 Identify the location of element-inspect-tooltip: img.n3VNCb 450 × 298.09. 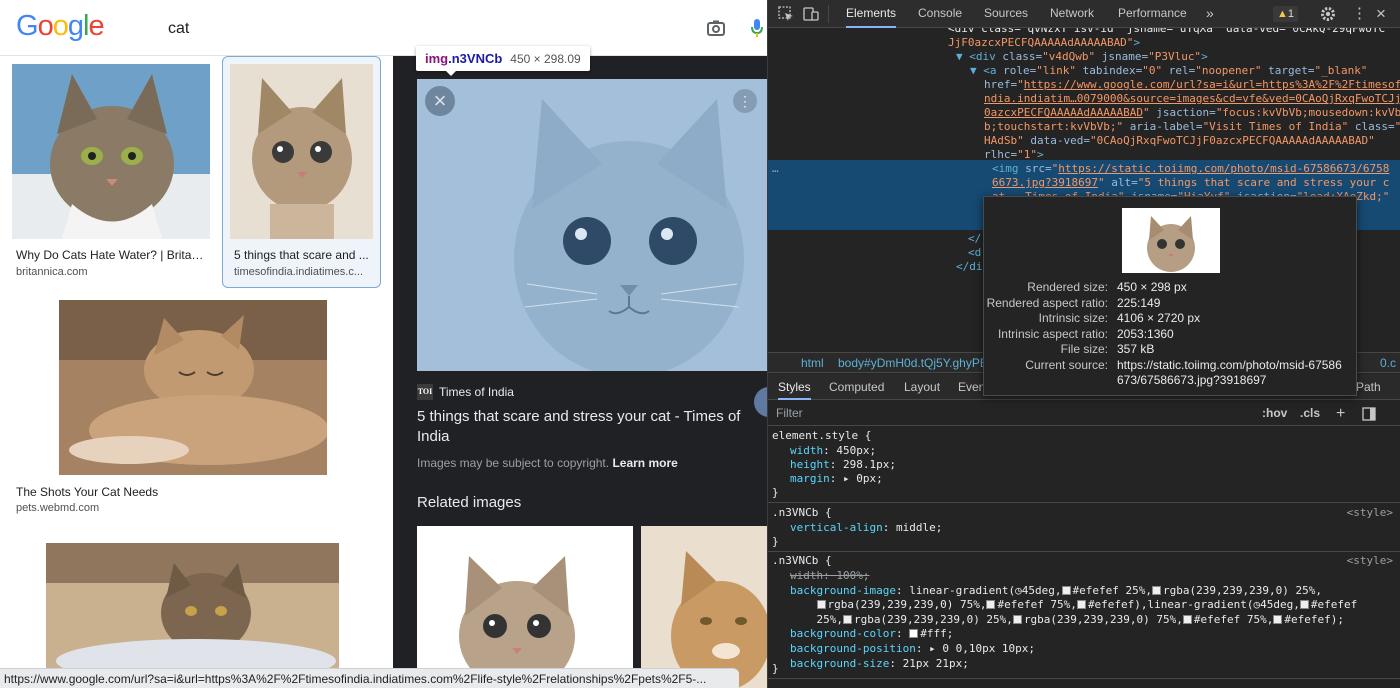
(503, 61).